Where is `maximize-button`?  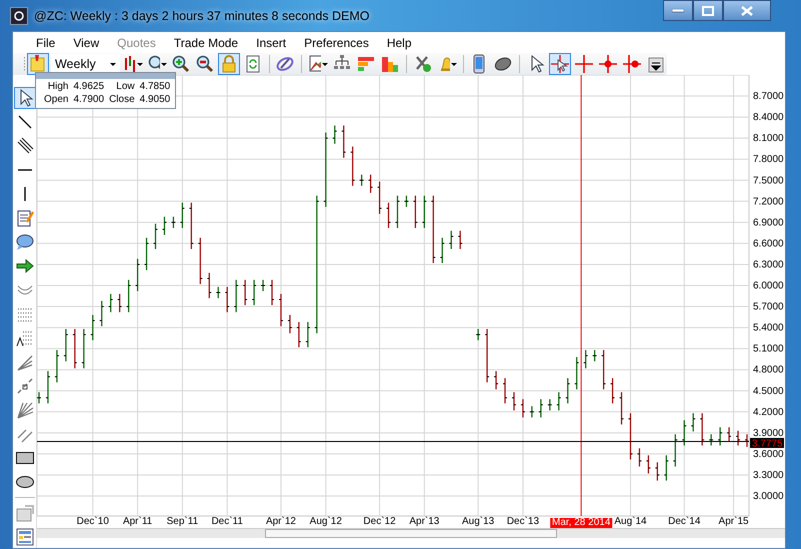 maximize-button is located at coordinates (708, 10).